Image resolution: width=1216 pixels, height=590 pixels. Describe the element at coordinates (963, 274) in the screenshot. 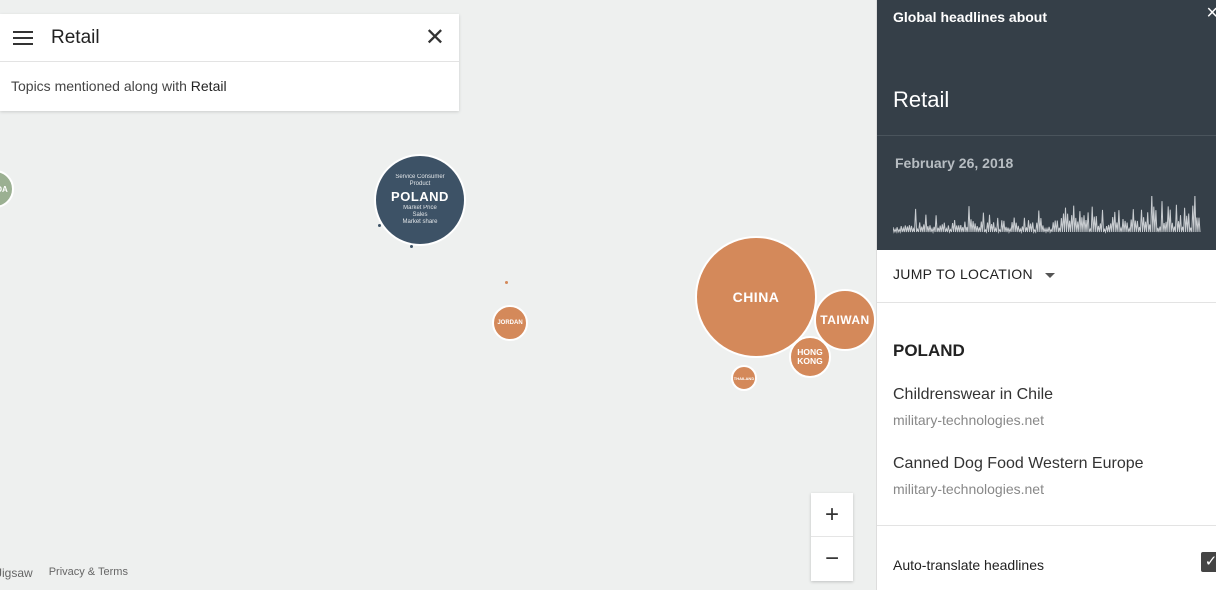

I see `jump-label: JUMP TO LOCATION` at that location.